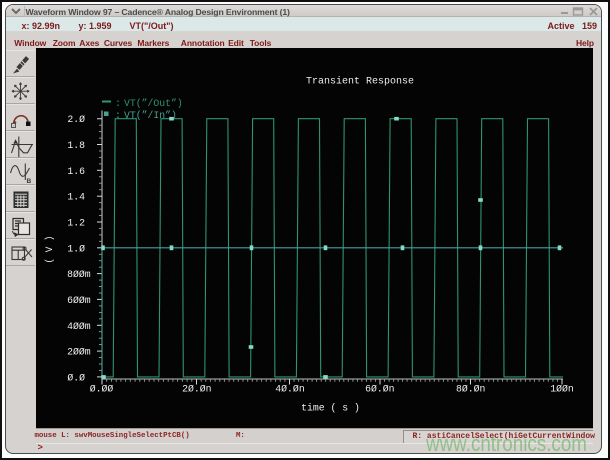 Image resolution: width=610 pixels, height=460 pixels. I want to click on svg-text: Transient Response, so click(360, 81).